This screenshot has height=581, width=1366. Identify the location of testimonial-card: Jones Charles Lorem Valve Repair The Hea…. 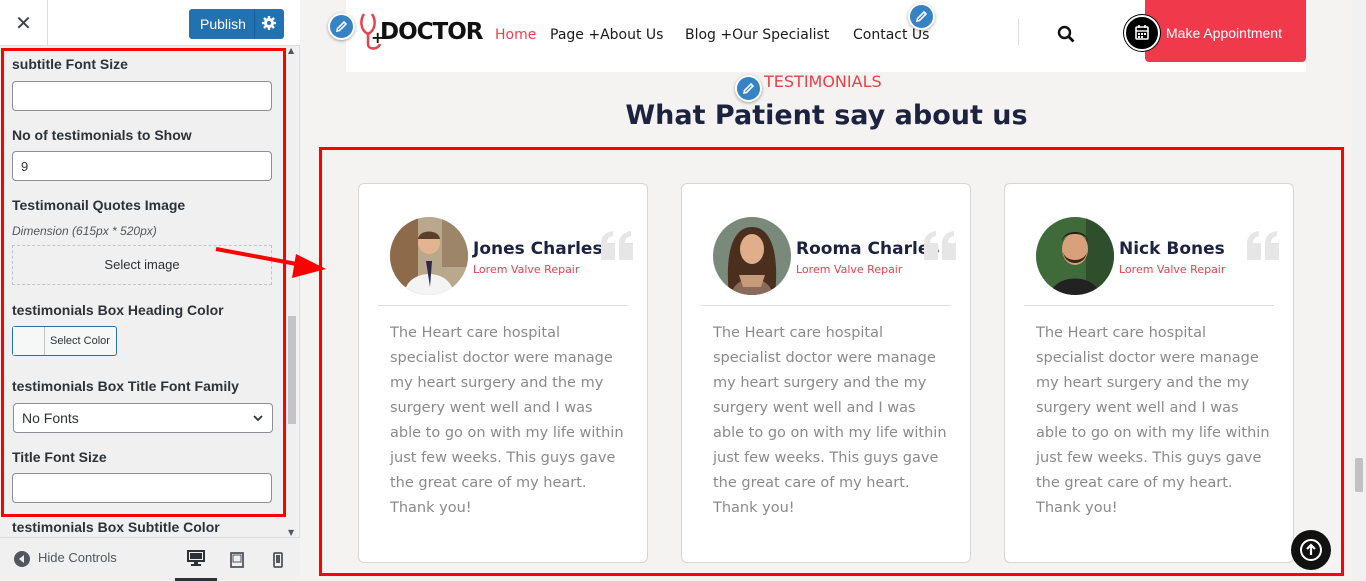
(503, 373).